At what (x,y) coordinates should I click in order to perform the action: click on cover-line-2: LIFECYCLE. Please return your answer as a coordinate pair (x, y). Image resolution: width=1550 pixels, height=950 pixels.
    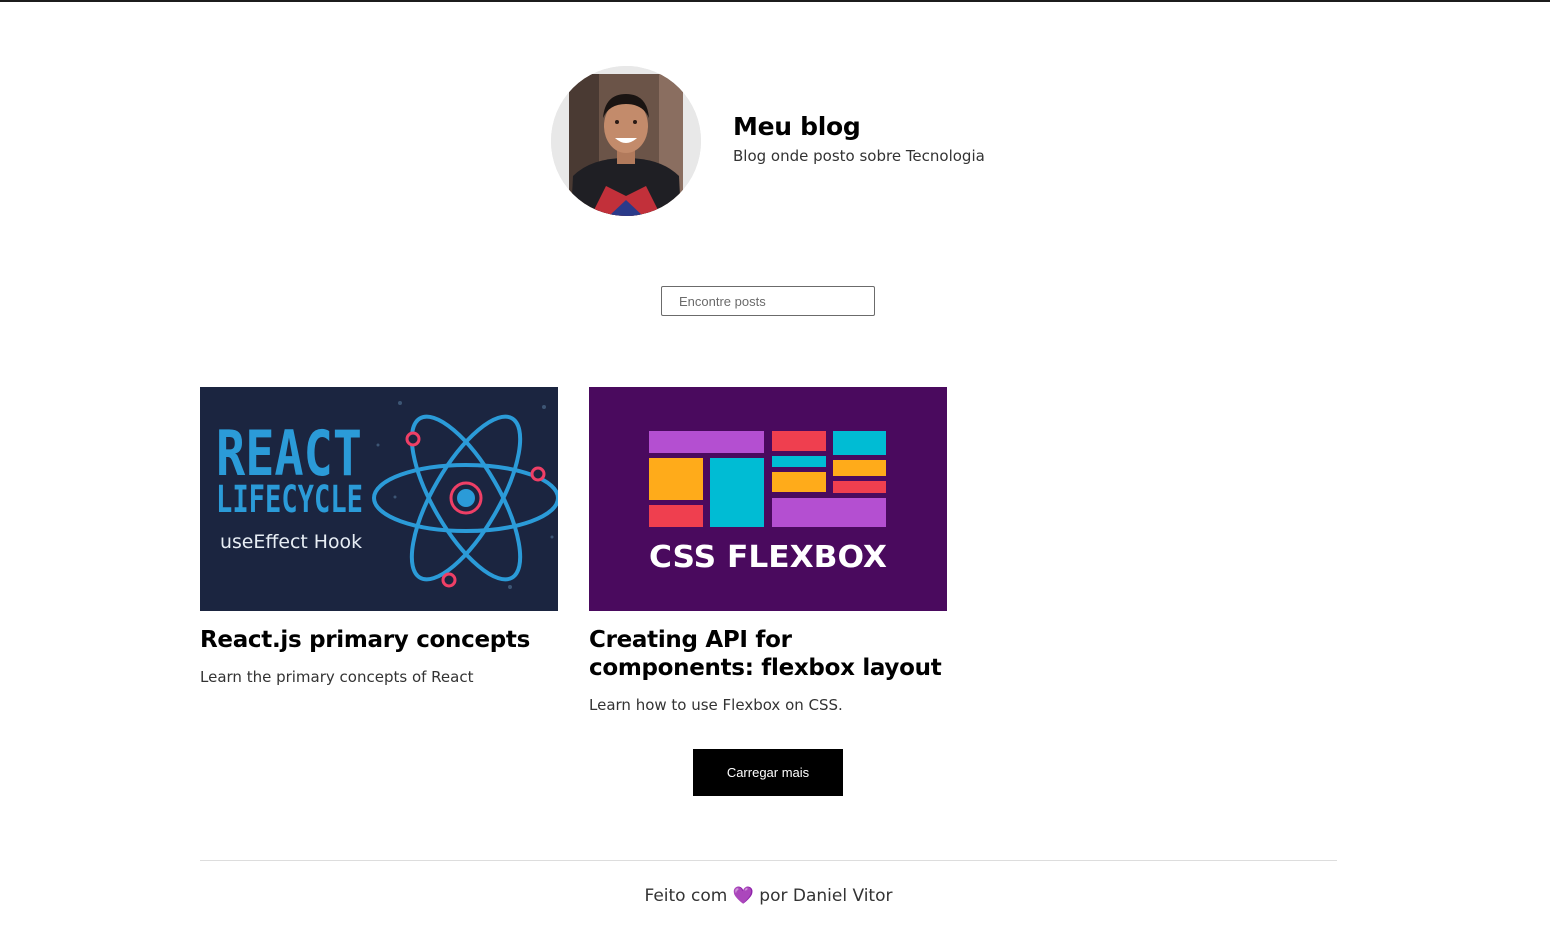
    Looking at the image, I should click on (289, 499).